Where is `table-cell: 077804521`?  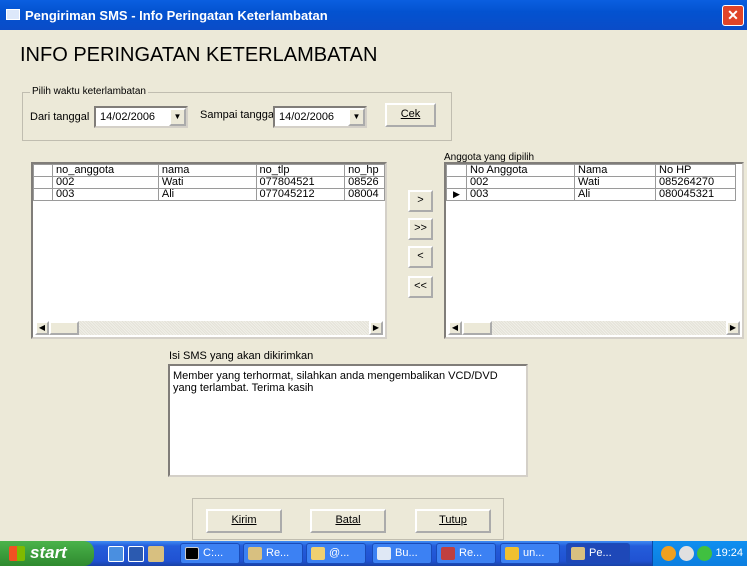 table-cell: 077804521 is located at coordinates (300, 182).